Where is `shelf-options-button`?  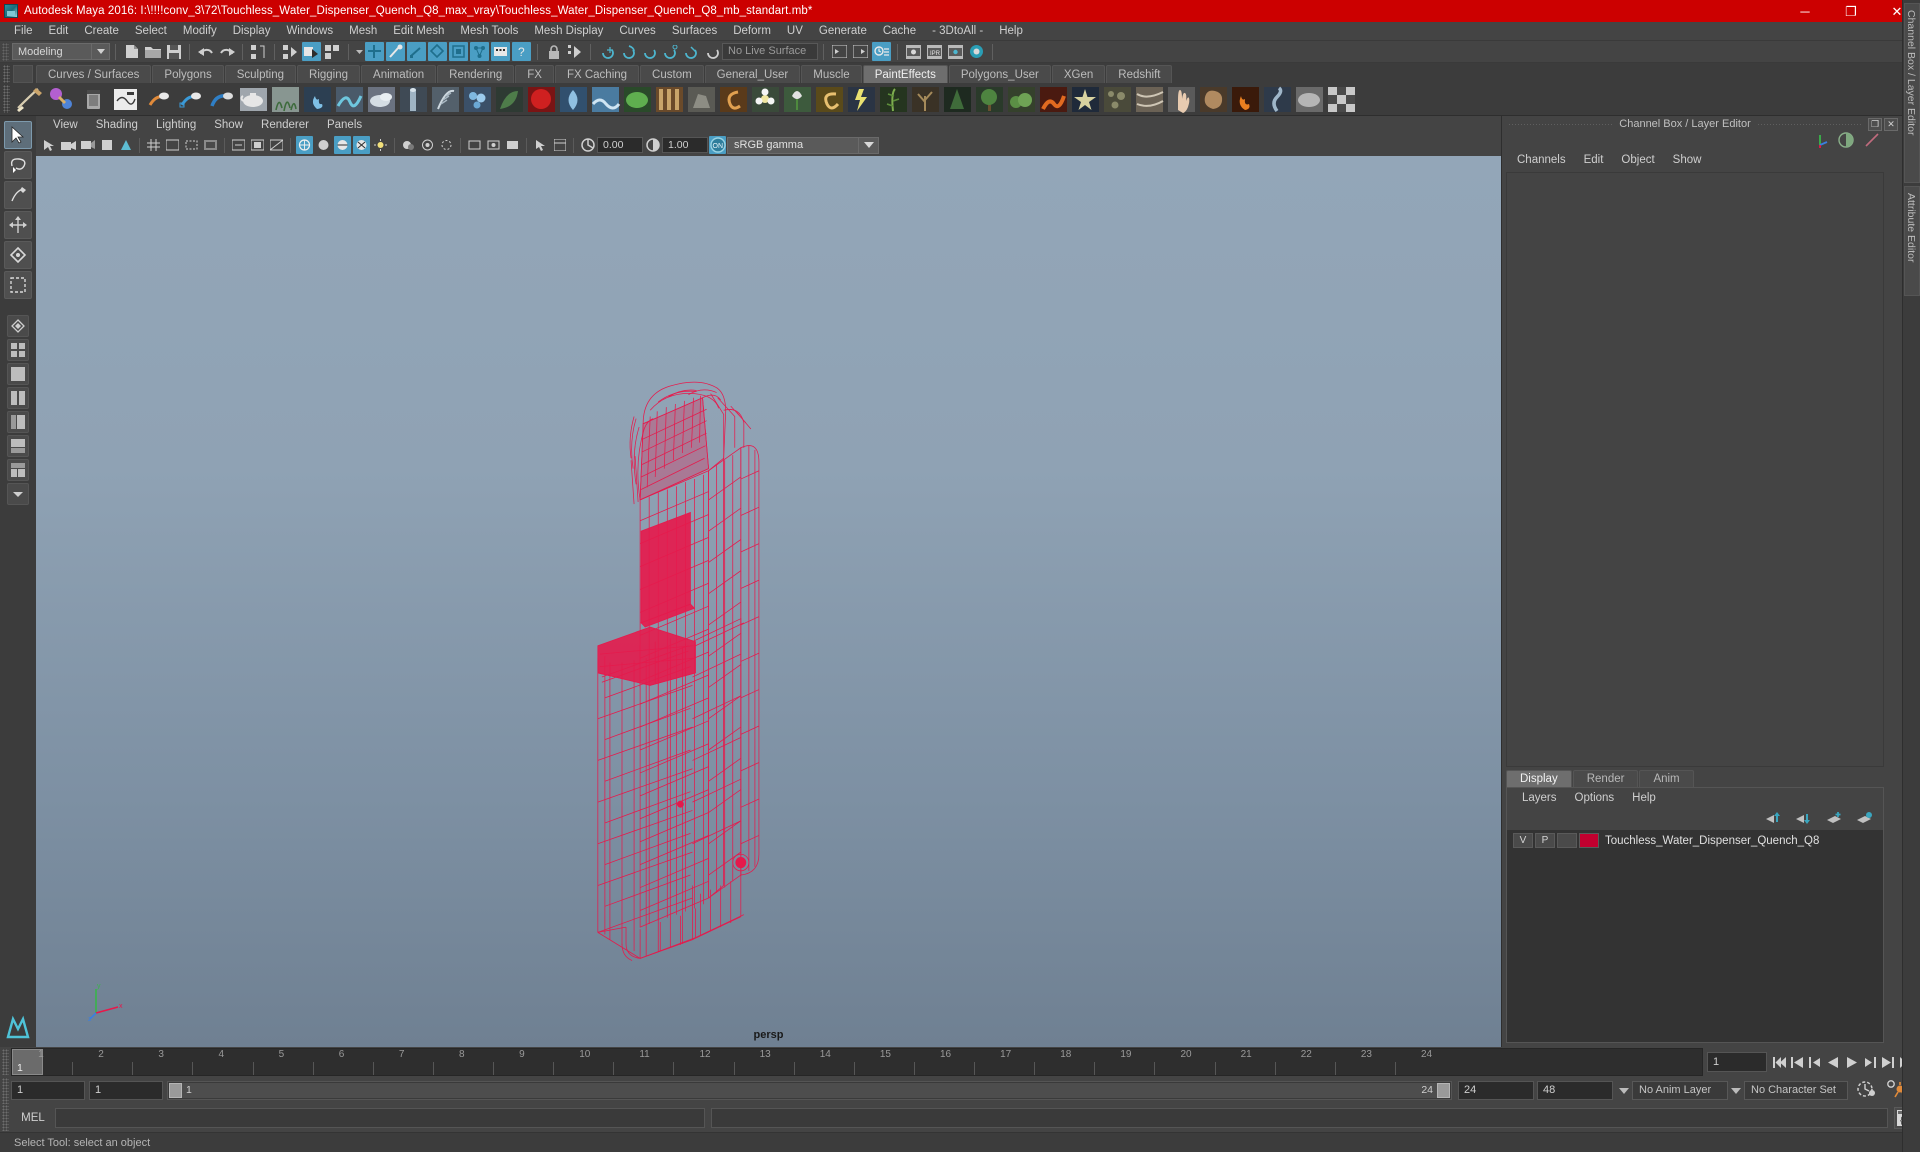 shelf-options-button is located at coordinates (23, 74).